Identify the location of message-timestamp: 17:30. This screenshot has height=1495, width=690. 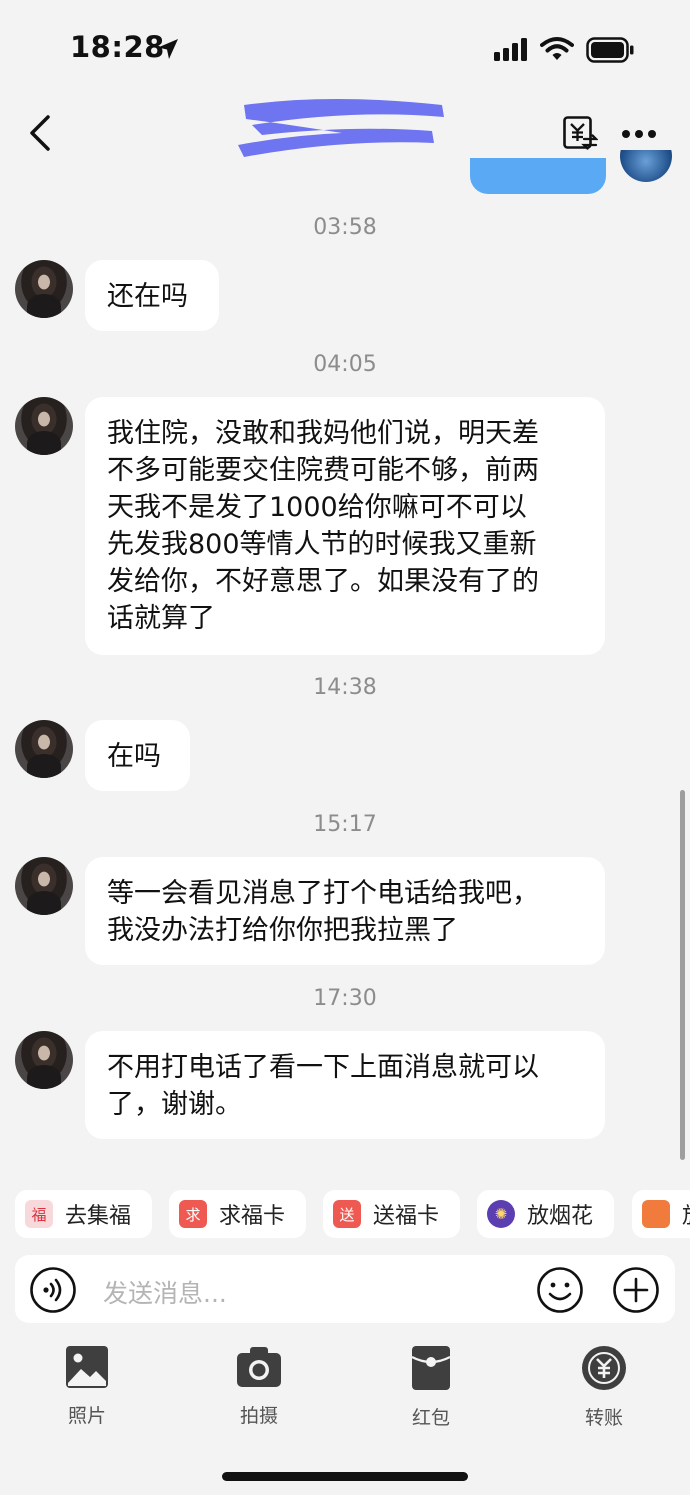
(345, 998).